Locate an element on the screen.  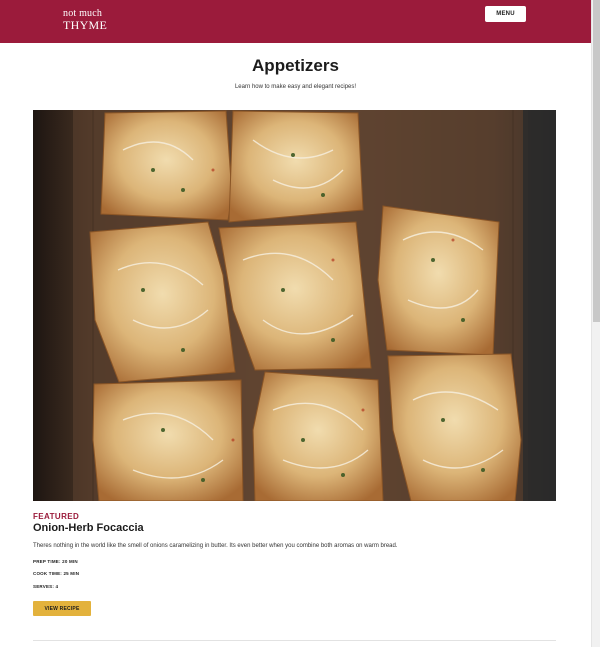
menu-button: MENU is located at coordinates (505, 14).